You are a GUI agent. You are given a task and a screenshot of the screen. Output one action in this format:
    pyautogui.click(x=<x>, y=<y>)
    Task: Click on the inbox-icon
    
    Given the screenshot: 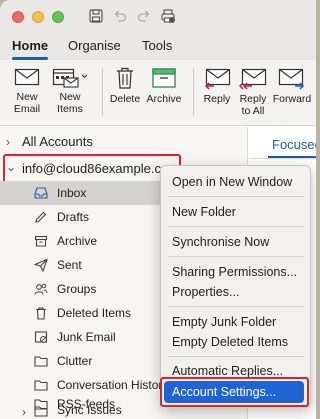 What is the action you would take?
    pyautogui.click(x=41, y=193)
    